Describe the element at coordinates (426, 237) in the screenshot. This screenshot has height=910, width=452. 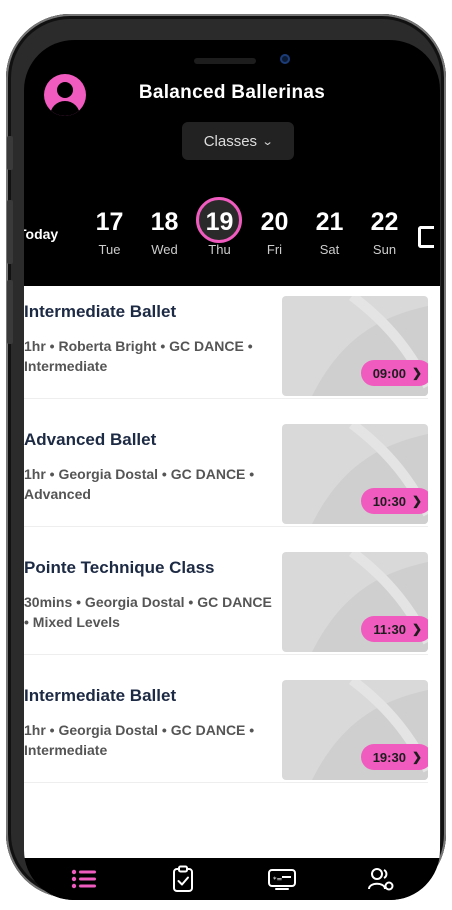
I see `calendar-icon` at that location.